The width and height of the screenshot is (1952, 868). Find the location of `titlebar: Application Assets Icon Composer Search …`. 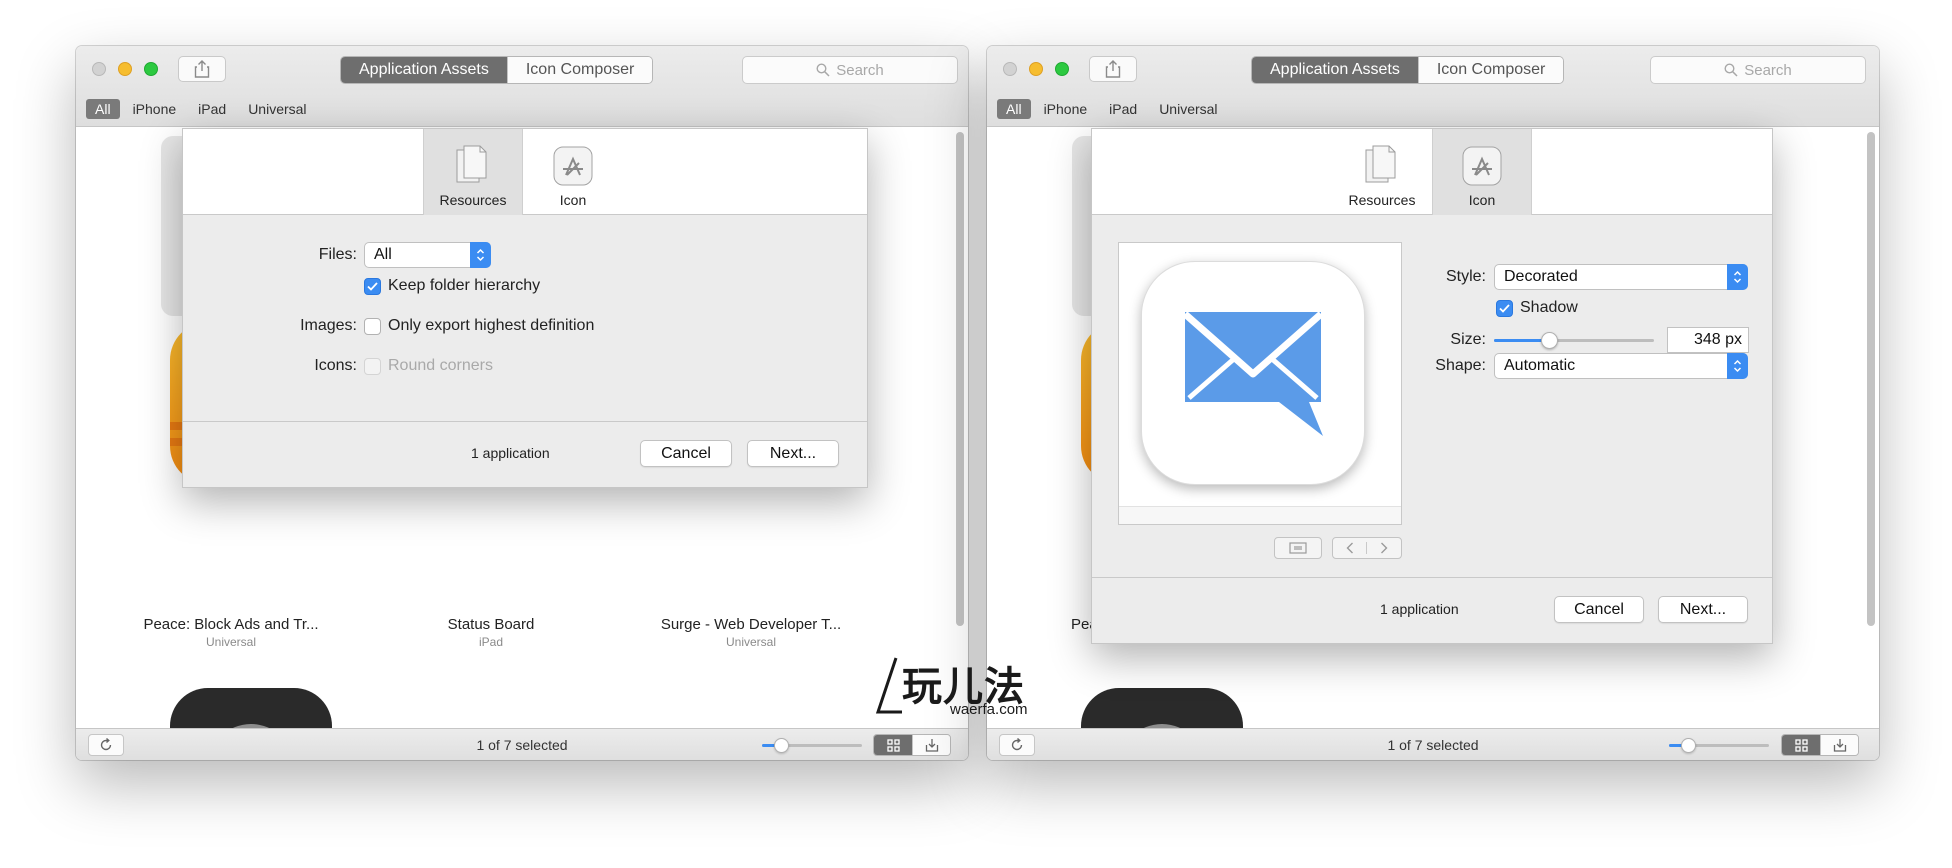

titlebar: Application Assets Icon Composer Search … is located at coordinates (1433, 86).